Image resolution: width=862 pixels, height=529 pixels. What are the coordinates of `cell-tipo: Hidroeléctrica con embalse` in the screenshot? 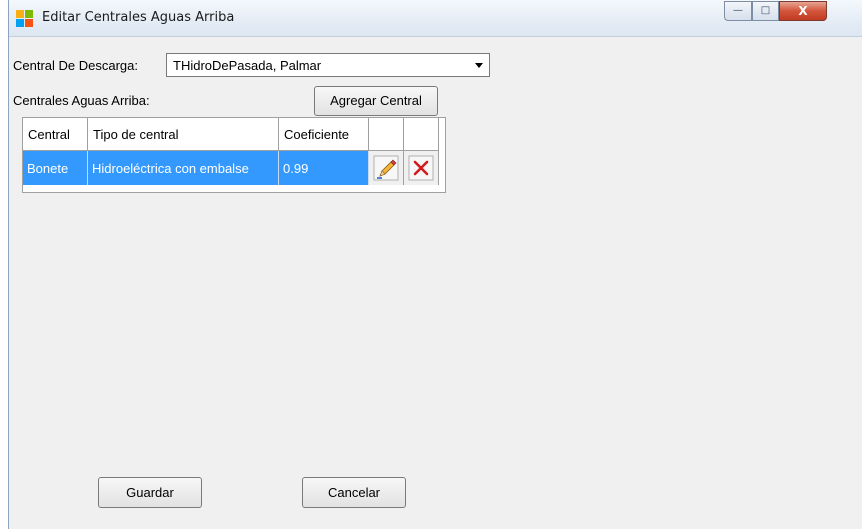 It's located at (183, 167).